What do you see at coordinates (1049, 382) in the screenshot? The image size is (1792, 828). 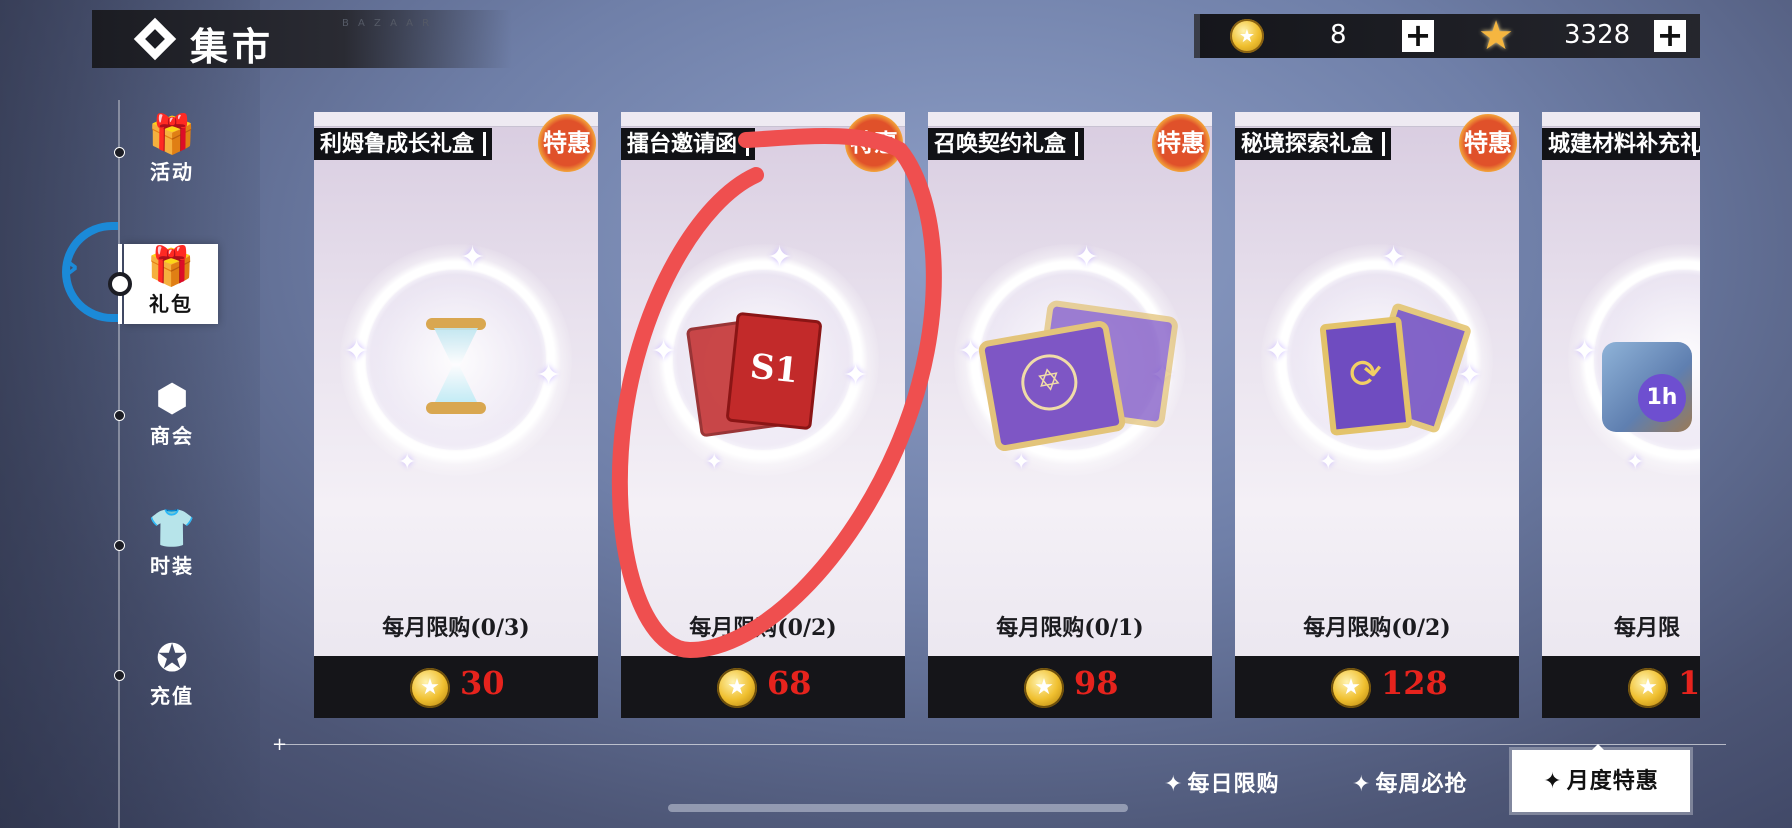 I see `hexagram-icon: ✡` at bounding box center [1049, 382].